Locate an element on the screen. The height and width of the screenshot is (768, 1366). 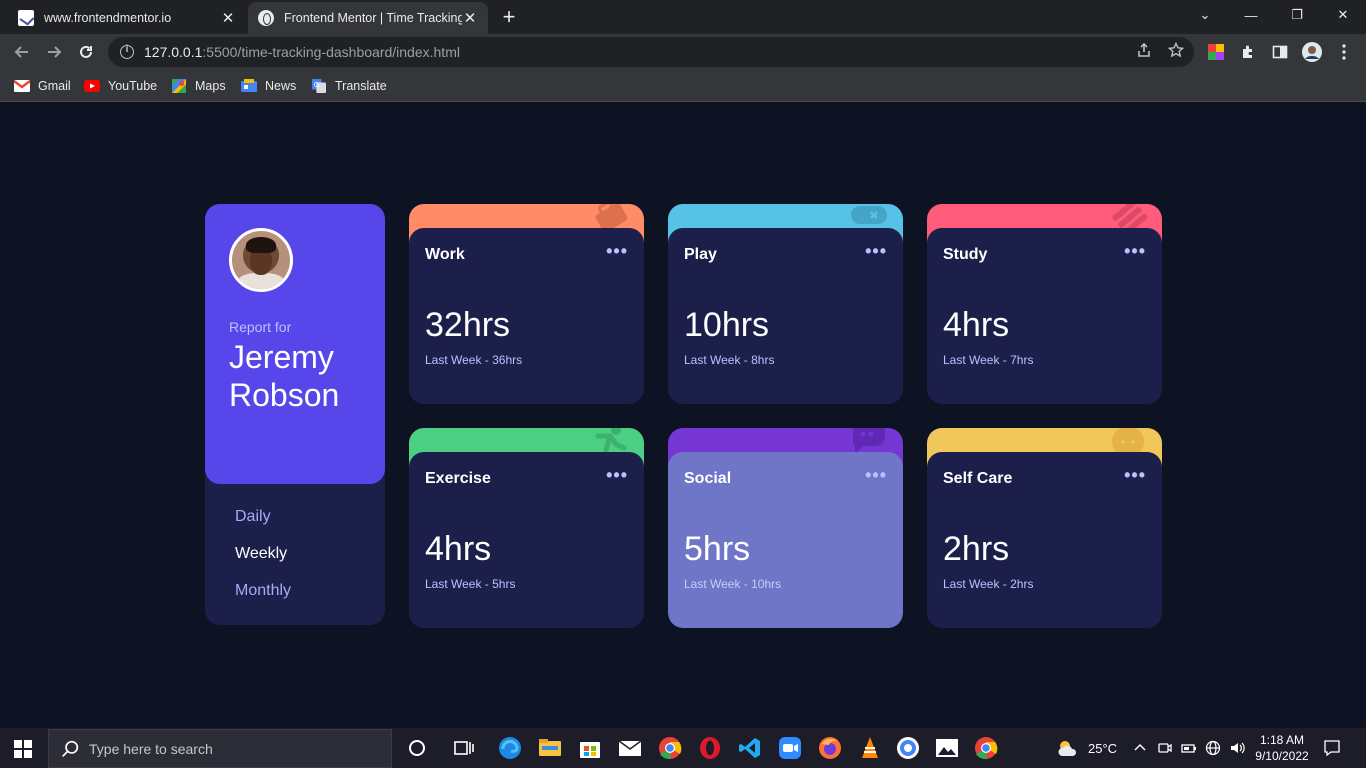
reload-button is located at coordinates (86, 52).